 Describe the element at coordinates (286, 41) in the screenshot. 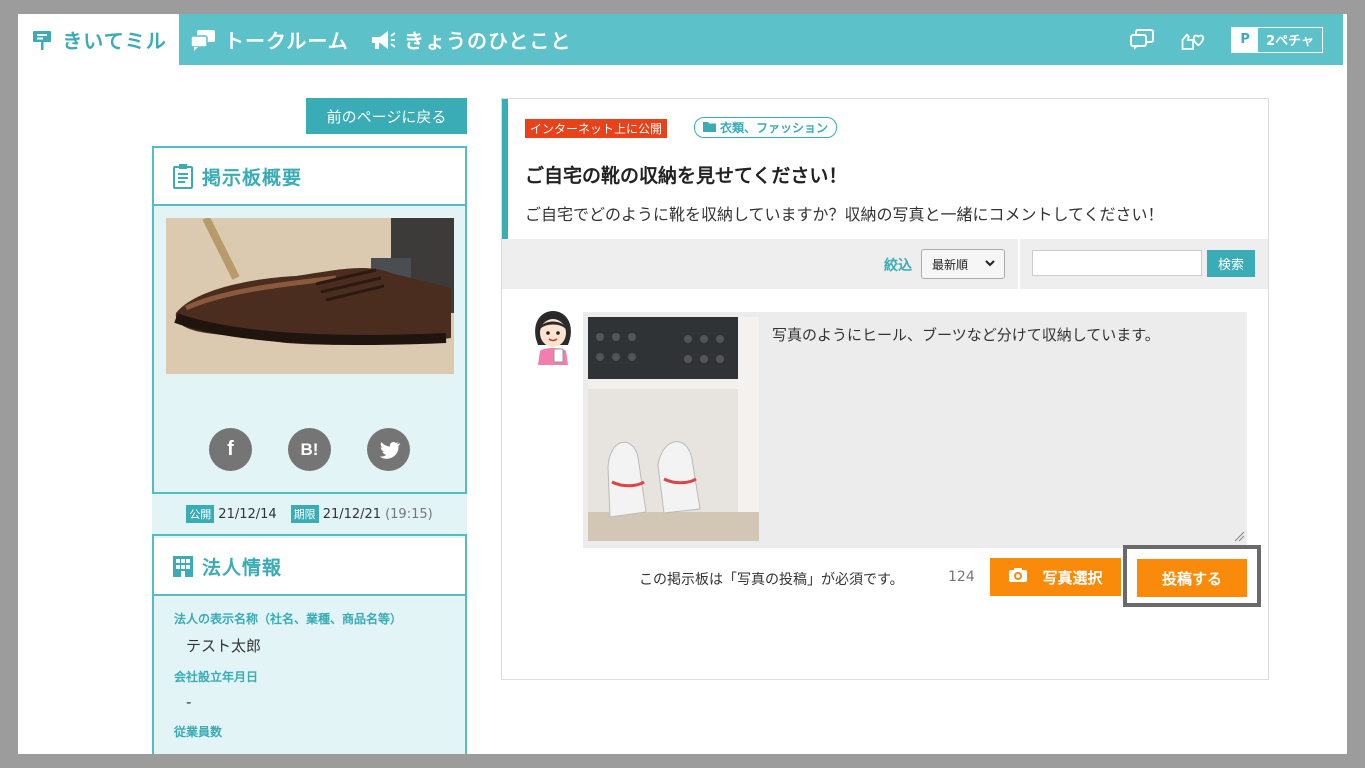

I see `tab-label: トークルーム` at that location.